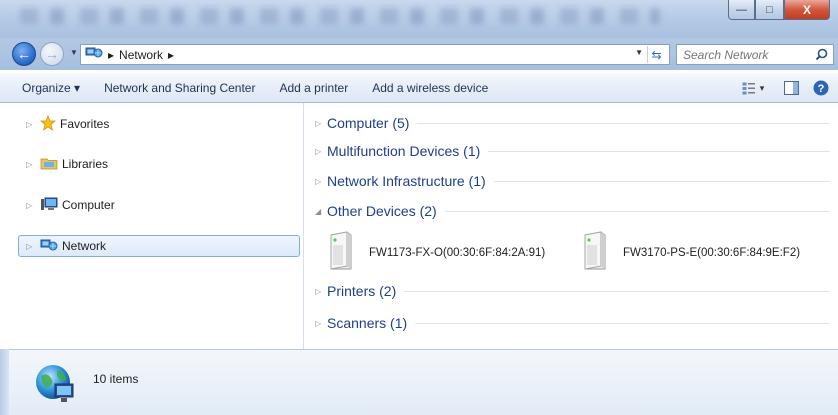  I want to click on back-arrow-icon: ←, so click(24, 54).